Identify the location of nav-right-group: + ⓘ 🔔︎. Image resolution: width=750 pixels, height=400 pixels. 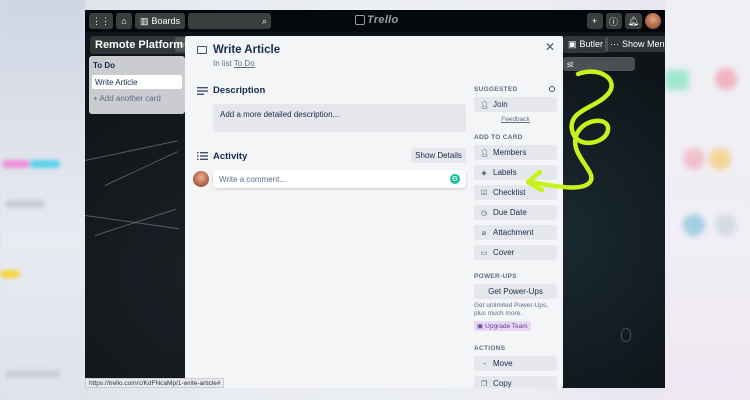
(623, 21).